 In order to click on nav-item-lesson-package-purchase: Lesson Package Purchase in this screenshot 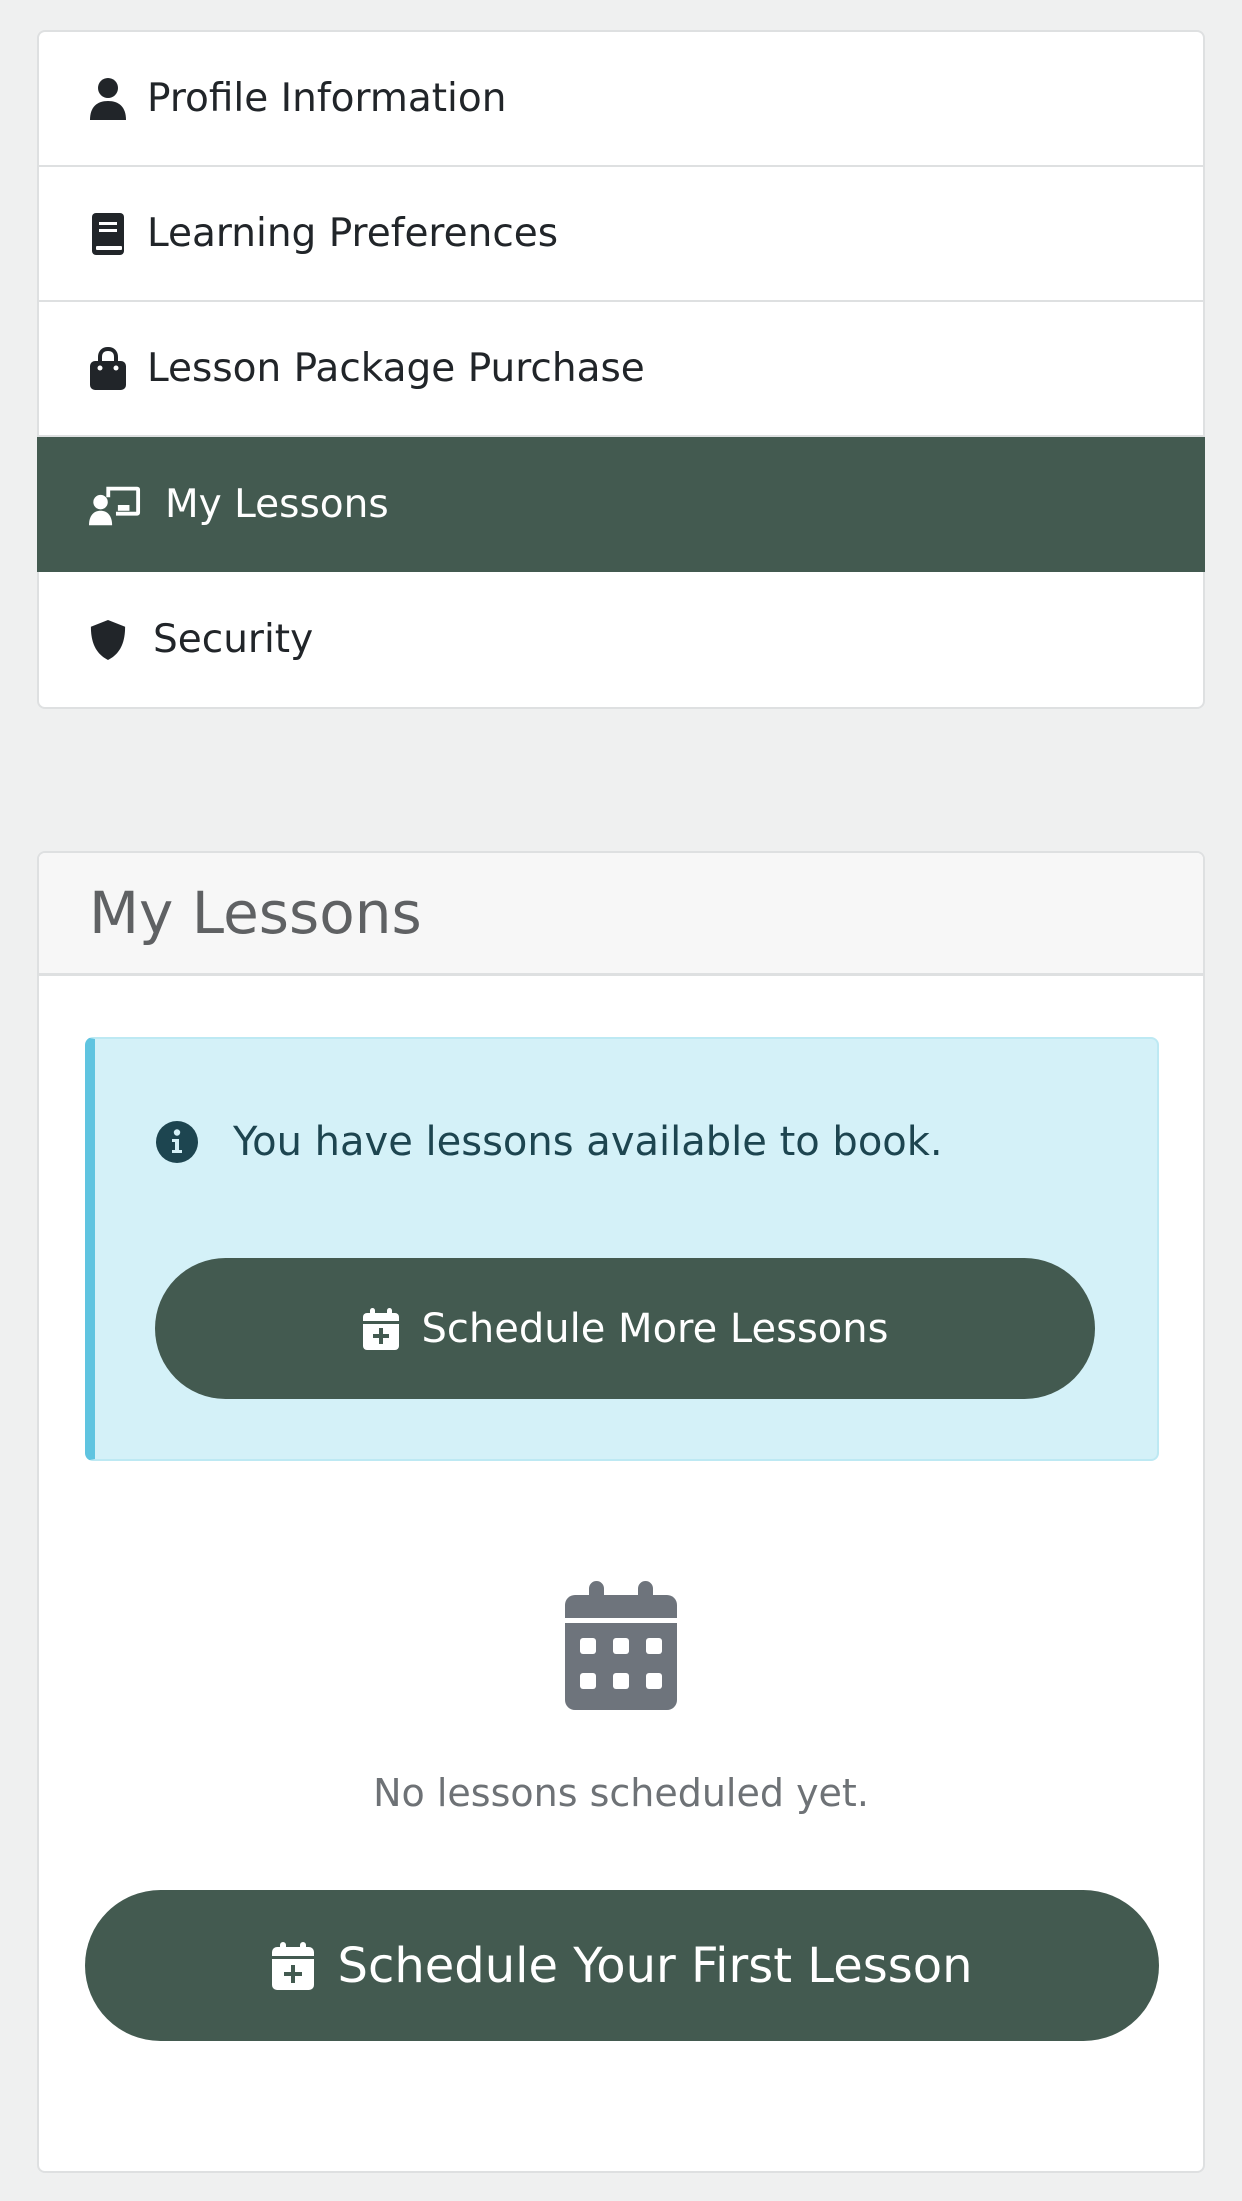, I will do `click(621, 369)`.